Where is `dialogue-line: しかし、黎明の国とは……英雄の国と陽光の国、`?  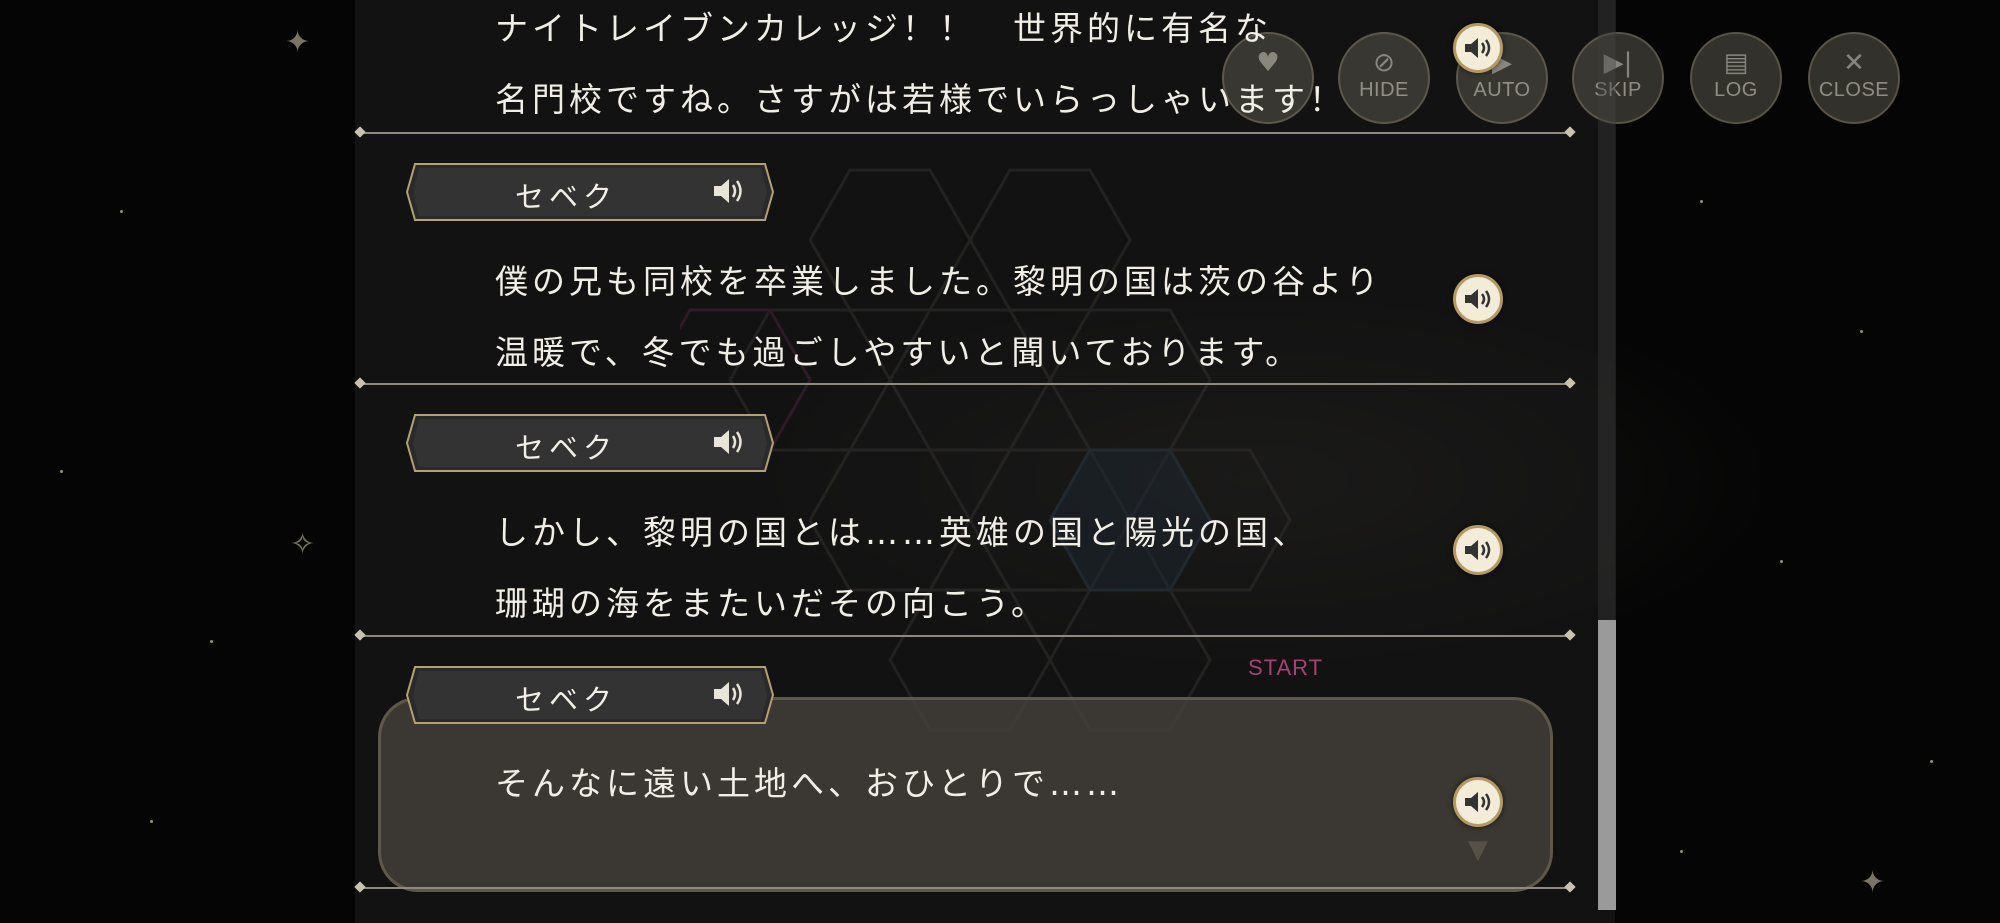
dialogue-line: しかし、黎明の国とは……英雄の国と陽光の国、 is located at coordinates (902, 532).